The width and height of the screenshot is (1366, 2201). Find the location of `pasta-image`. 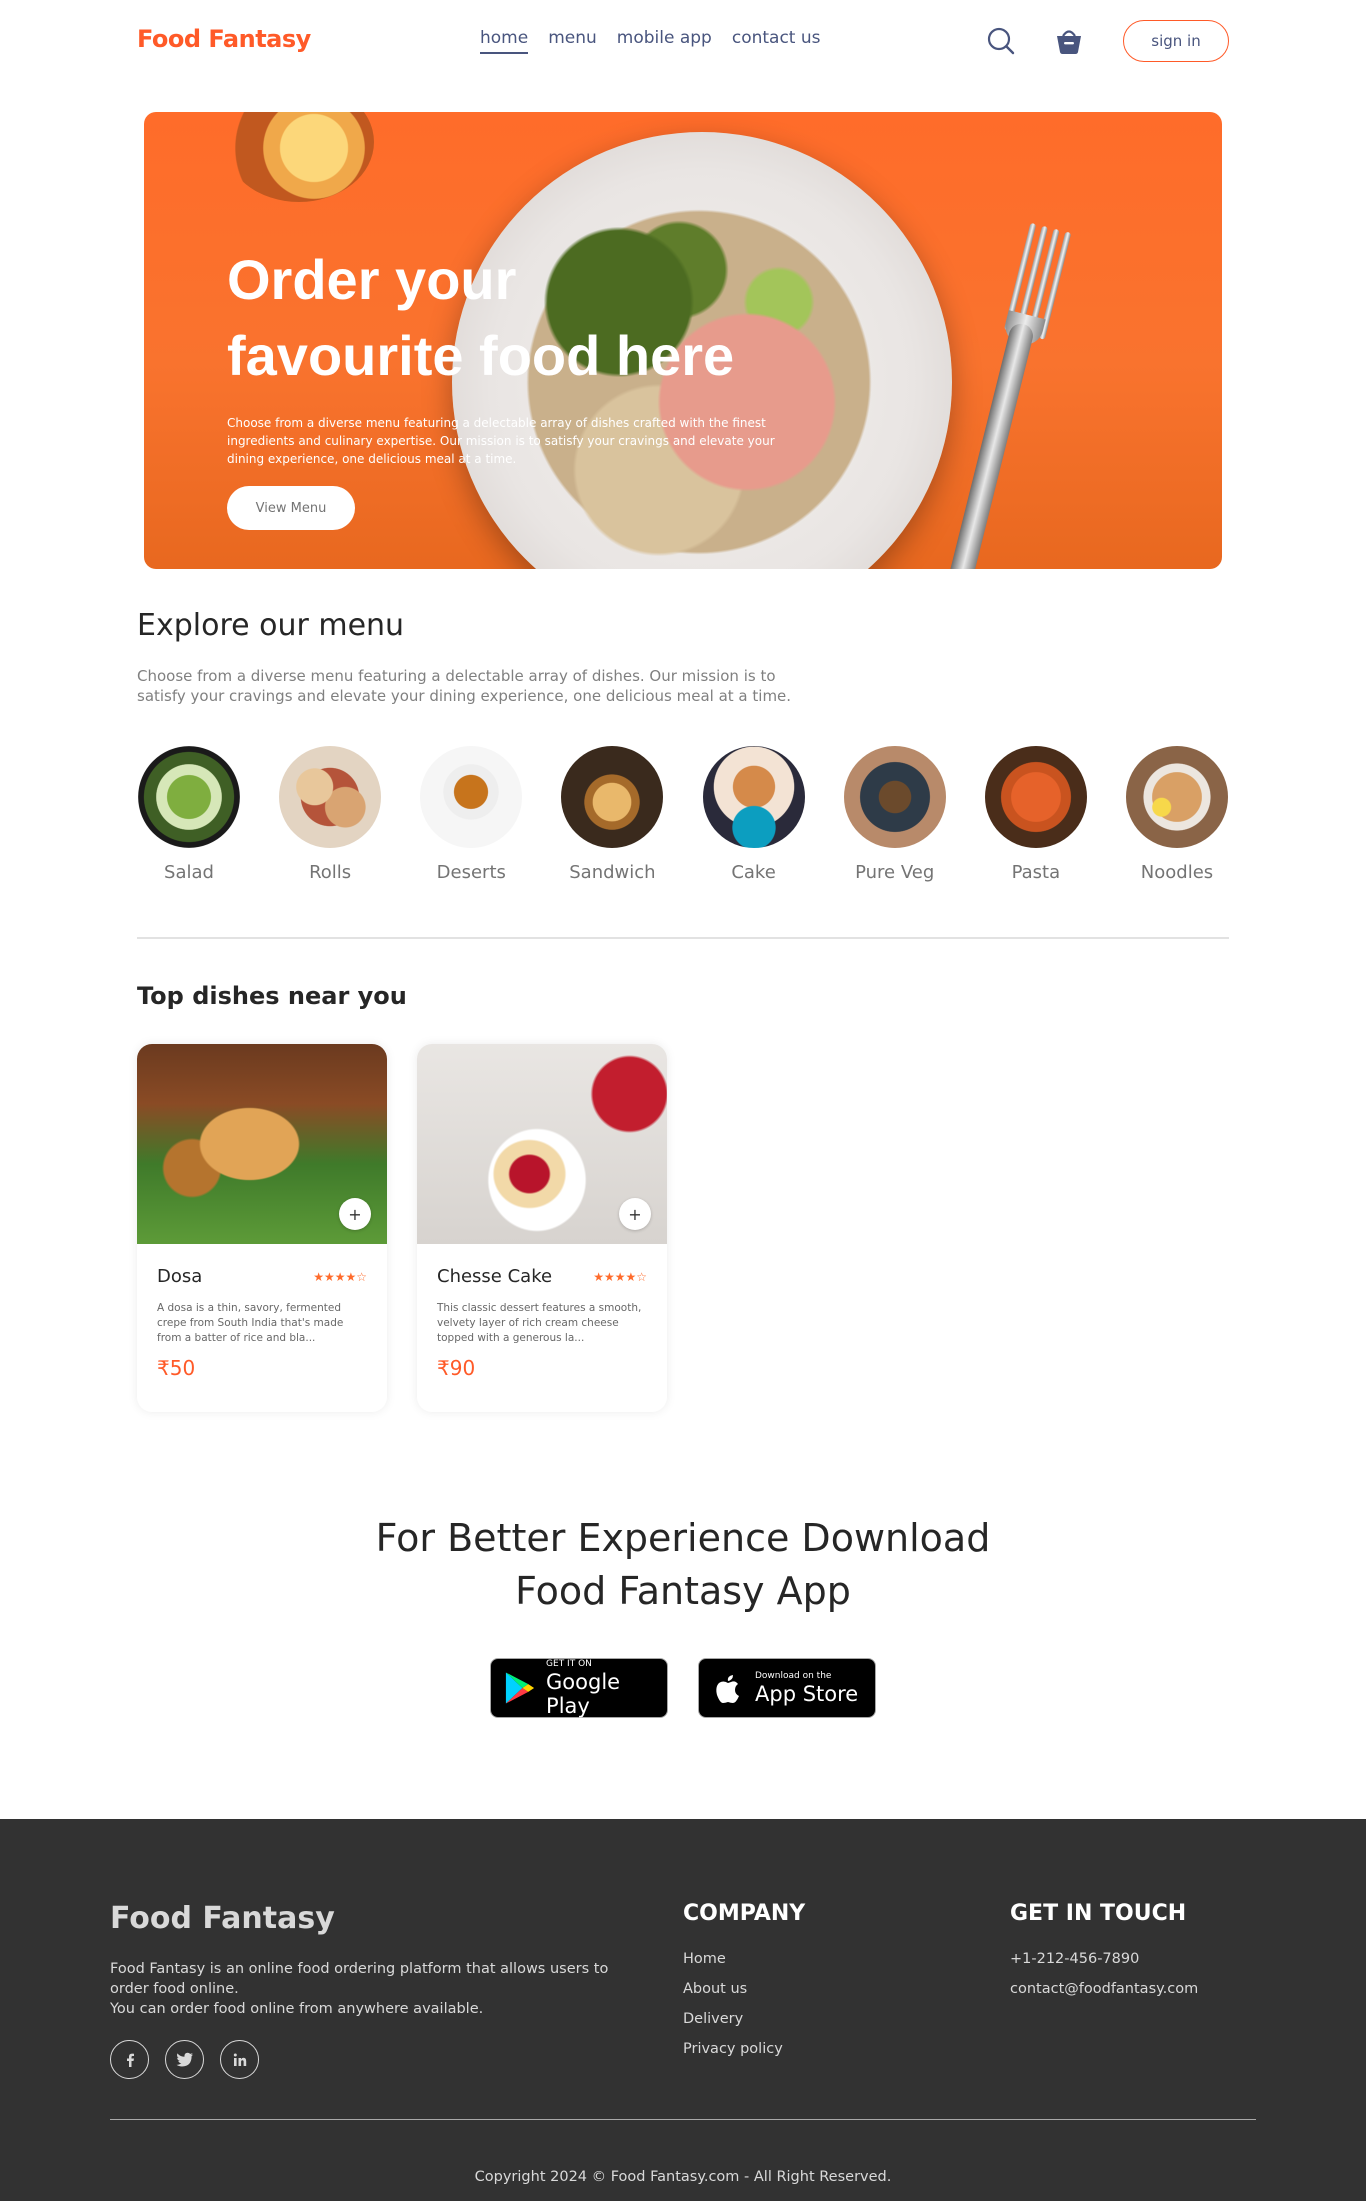

pasta-image is located at coordinates (1035, 797).